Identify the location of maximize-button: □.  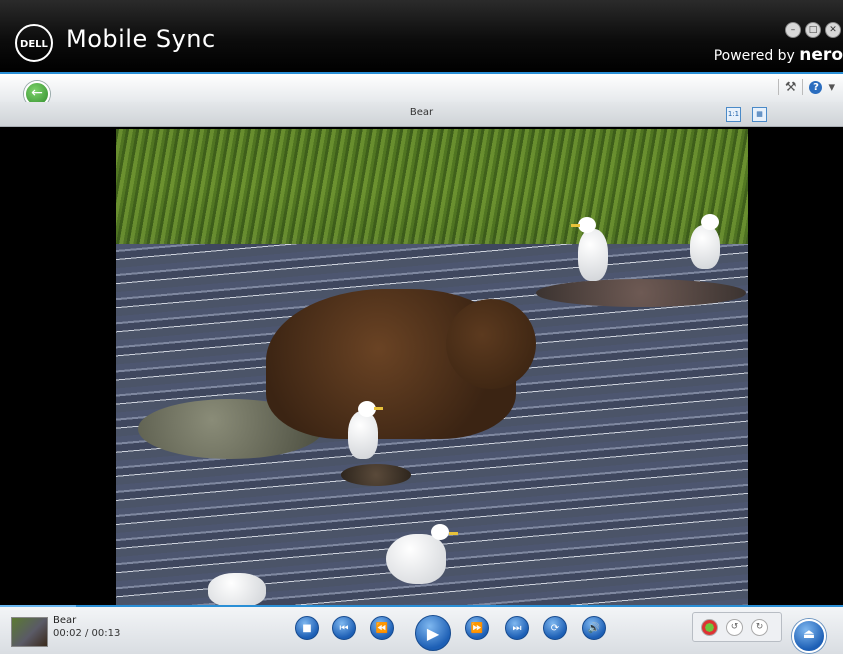
(813, 30).